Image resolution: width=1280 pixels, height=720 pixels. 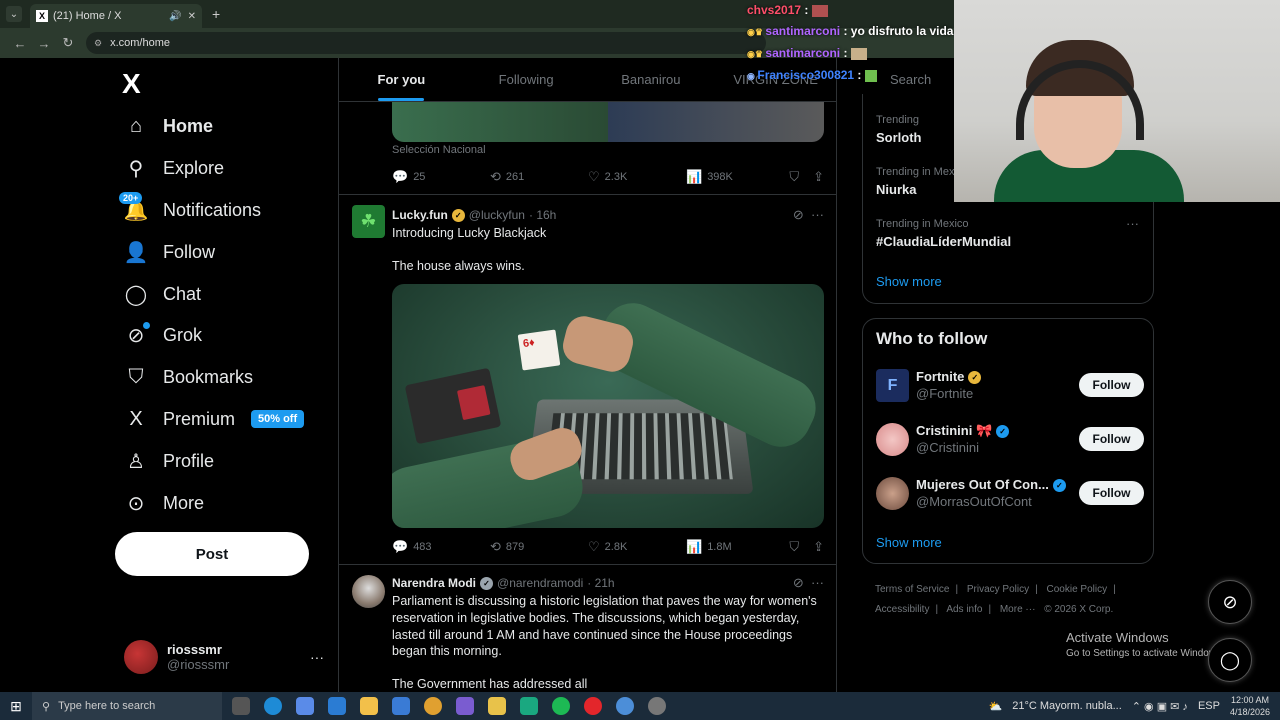 What do you see at coordinates (539, 177) in the screenshot?
I see `repost-button: ⟲ 261` at bounding box center [539, 177].